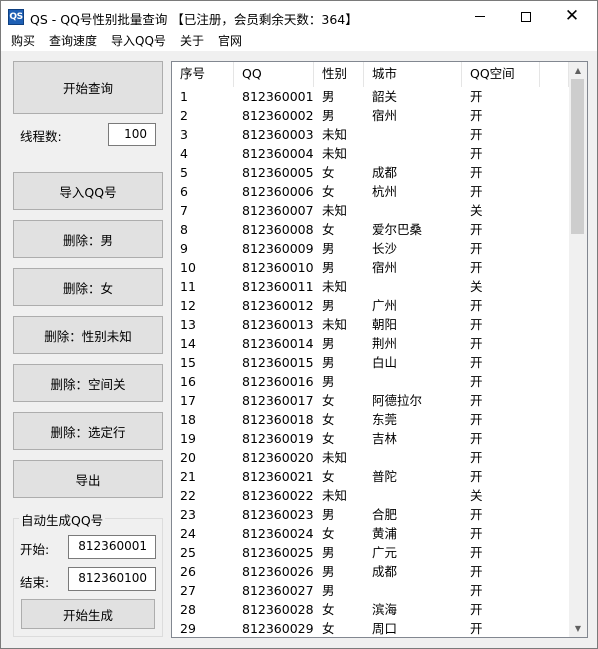 This screenshot has height=649, width=598. Describe the element at coordinates (480, 16) in the screenshot. I see `minimize-button` at that location.